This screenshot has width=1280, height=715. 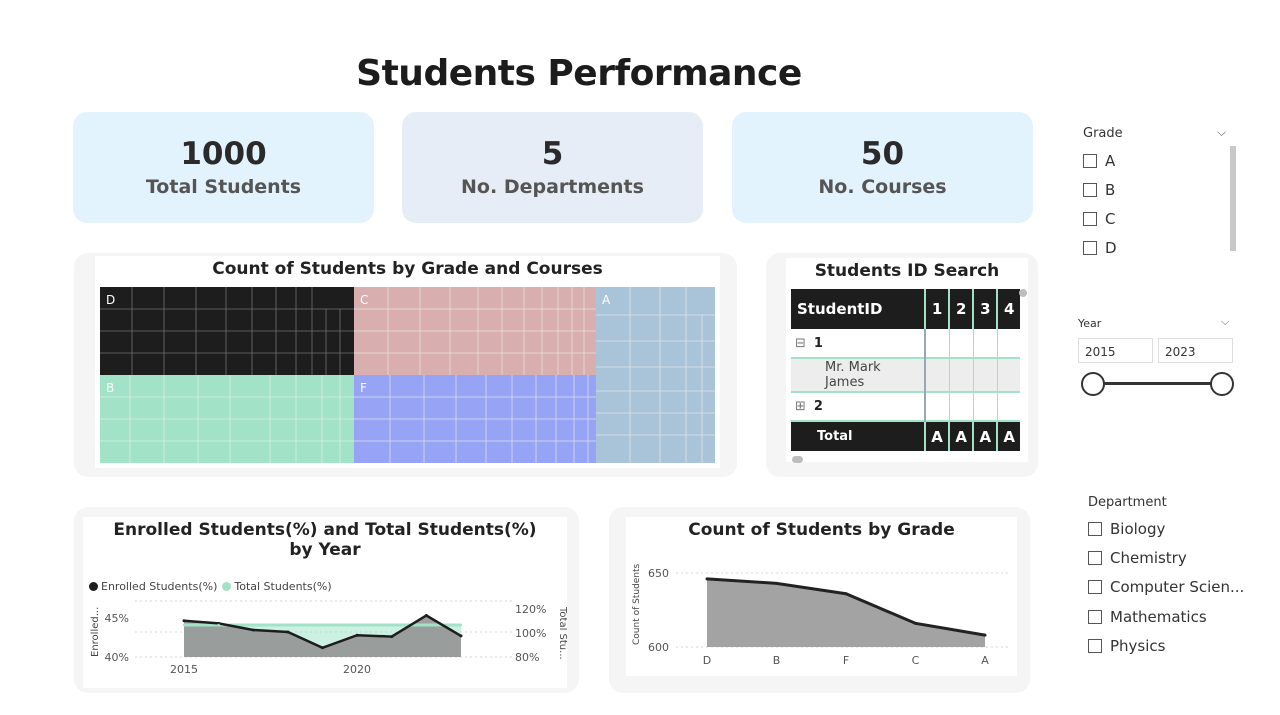 What do you see at coordinates (552, 187) in the screenshot?
I see `kpi-label: No. Departments` at bounding box center [552, 187].